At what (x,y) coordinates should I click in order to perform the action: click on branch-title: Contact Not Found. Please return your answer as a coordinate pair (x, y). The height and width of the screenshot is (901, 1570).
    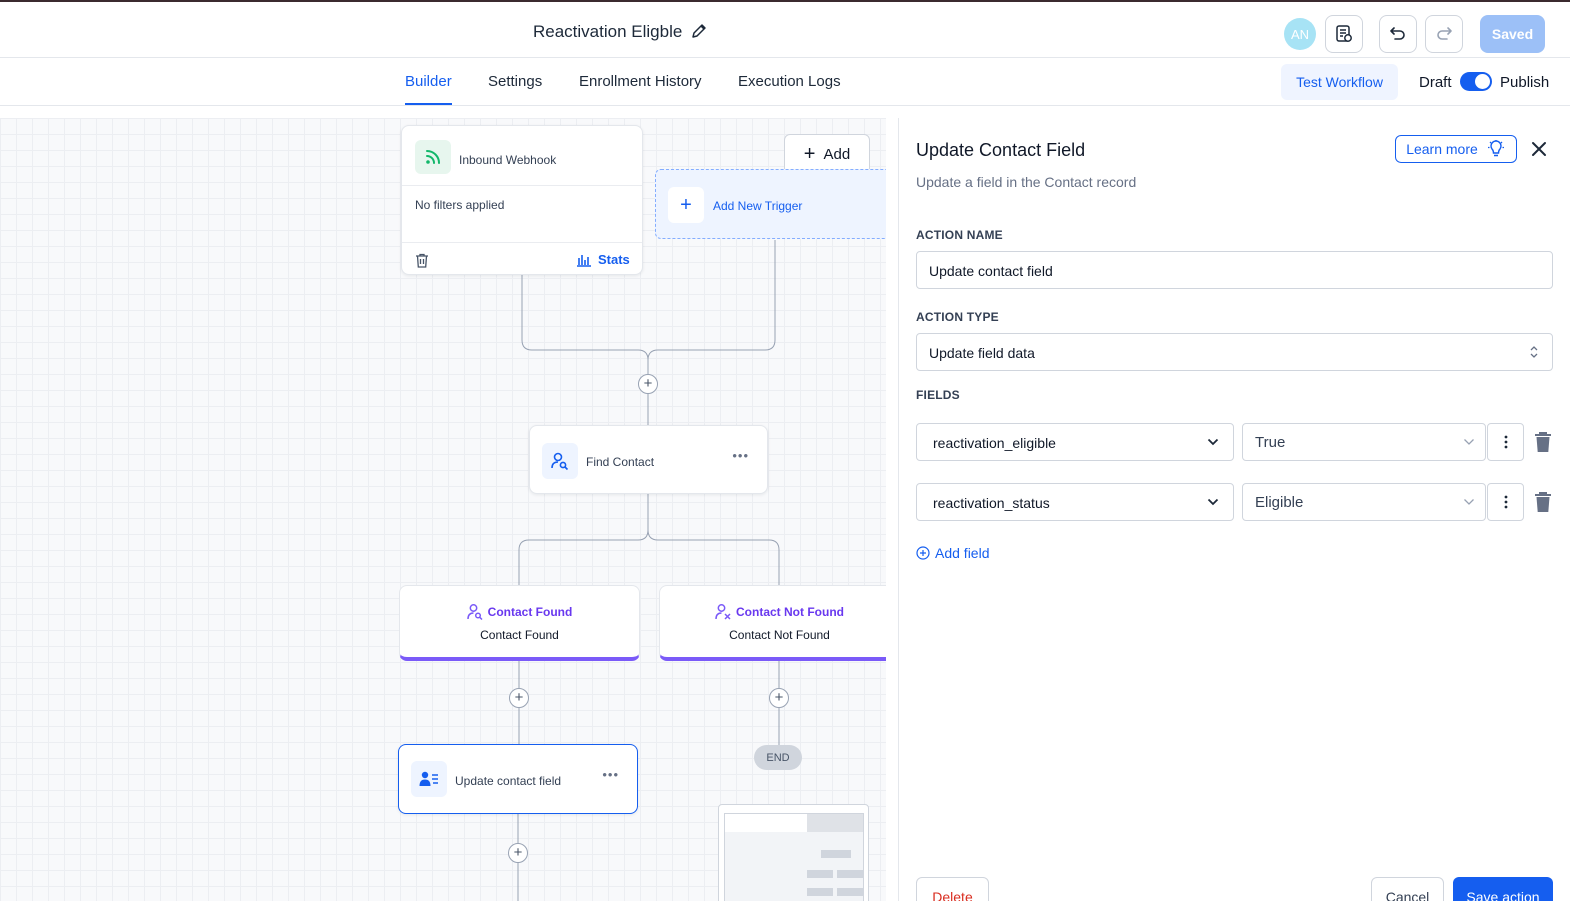
    Looking at the image, I should click on (773, 611).